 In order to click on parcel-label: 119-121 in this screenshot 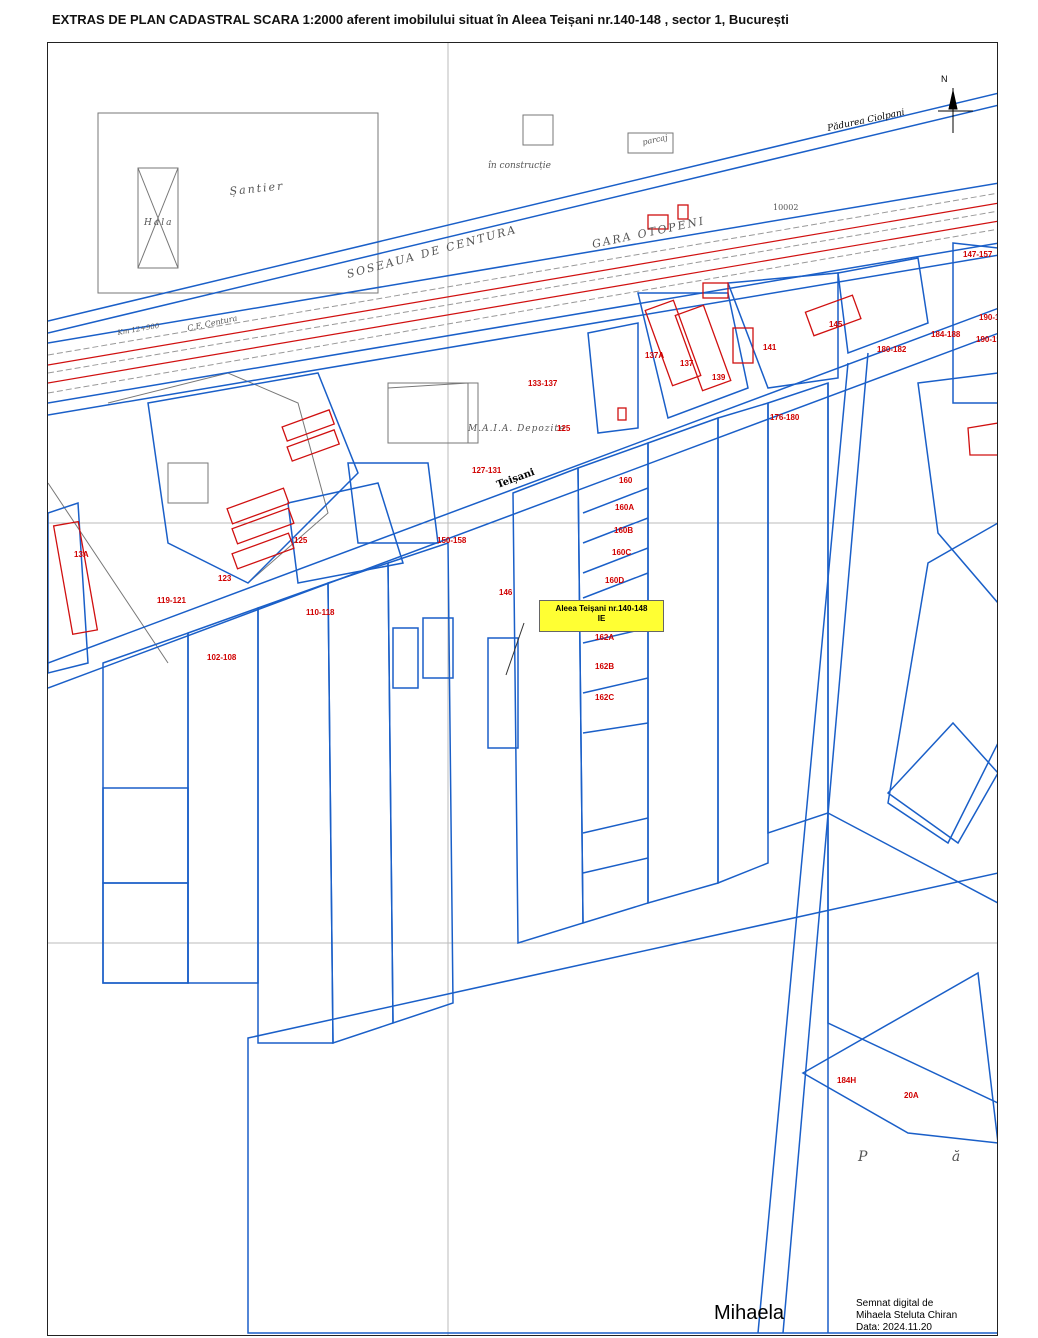, I will do `click(171, 600)`.